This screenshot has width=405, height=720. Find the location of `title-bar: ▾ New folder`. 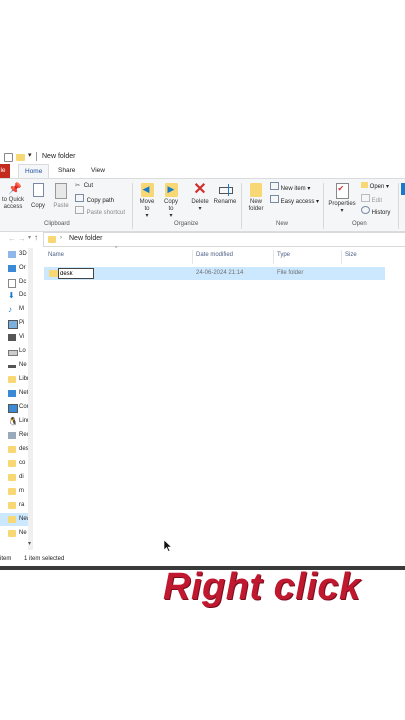

title-bar: ▾ New folder is located at coordinates (202, 157).